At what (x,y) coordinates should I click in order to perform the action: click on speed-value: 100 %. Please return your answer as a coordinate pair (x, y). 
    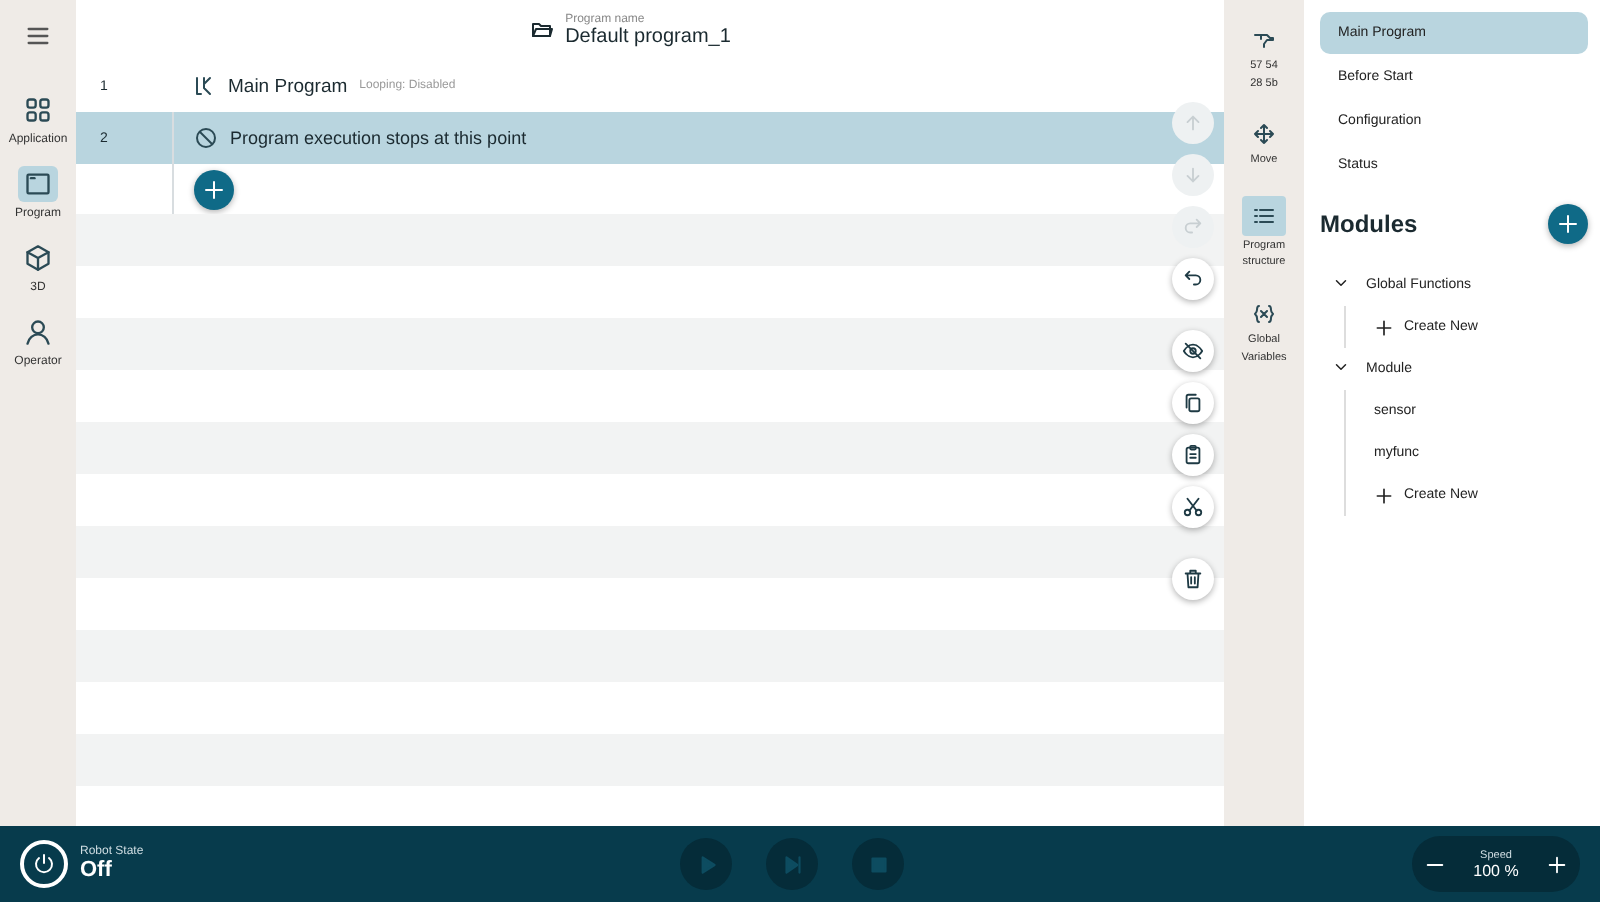
    Looking at the image, I should click on (1496, 870).